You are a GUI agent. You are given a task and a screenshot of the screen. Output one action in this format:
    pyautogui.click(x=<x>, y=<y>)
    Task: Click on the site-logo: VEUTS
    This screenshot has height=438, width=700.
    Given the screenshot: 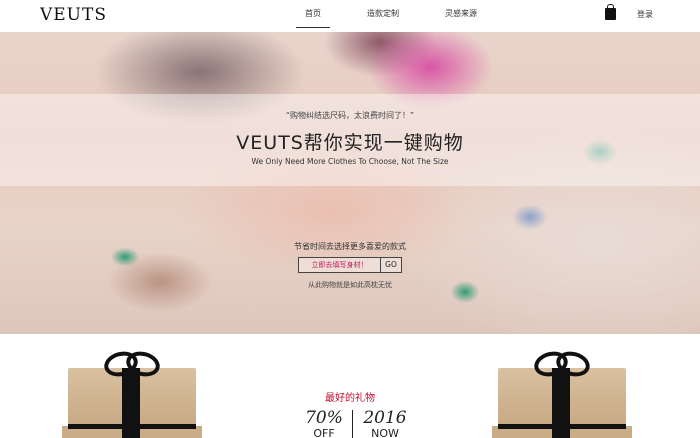 What is the action you would take?
    pyautogui.click(x=73, y=15)
    